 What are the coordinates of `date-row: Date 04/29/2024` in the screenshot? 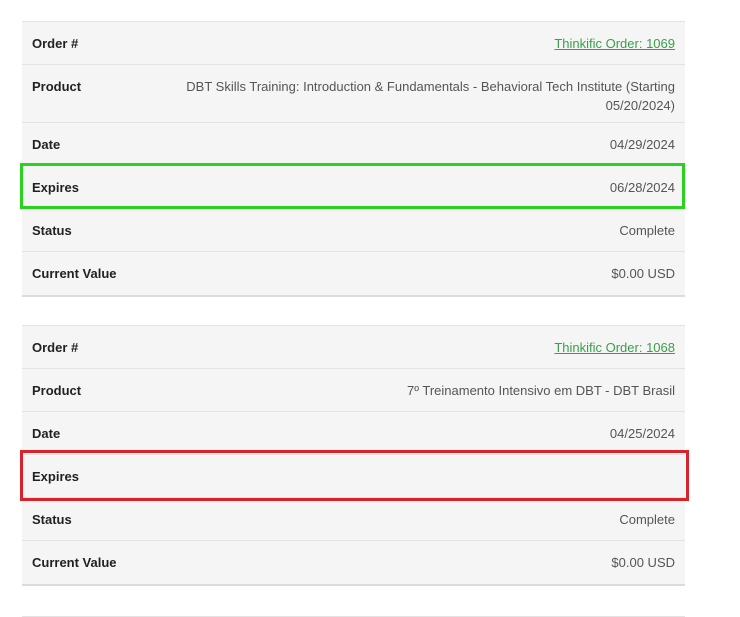 It's located at (353, 144).